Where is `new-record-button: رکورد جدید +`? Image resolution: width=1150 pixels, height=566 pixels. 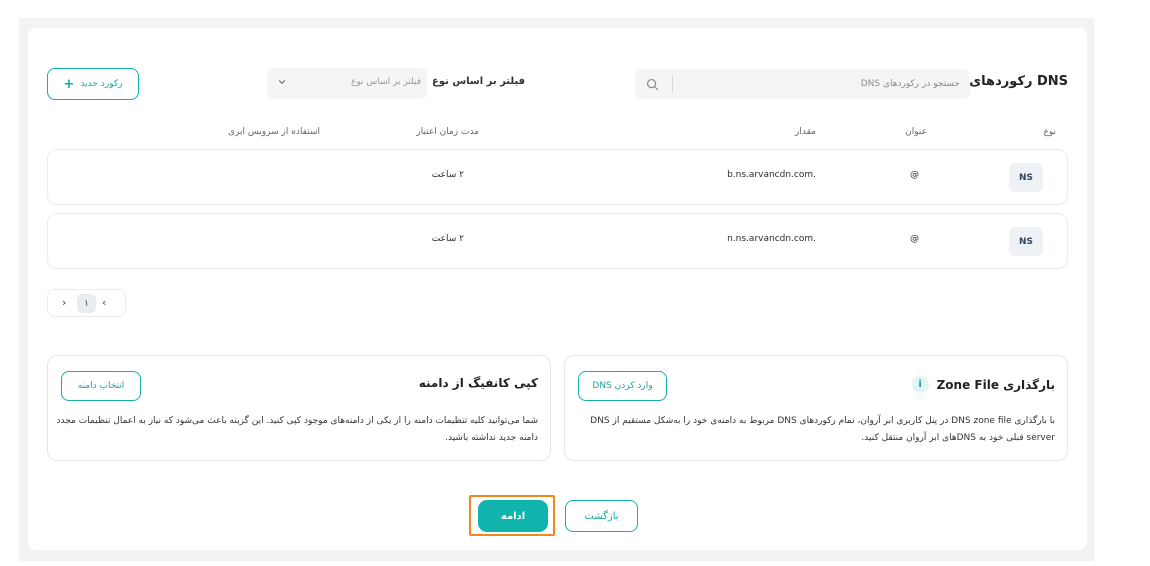
new-record-button: رکورد جدید + is located at coordinates (93, 84).